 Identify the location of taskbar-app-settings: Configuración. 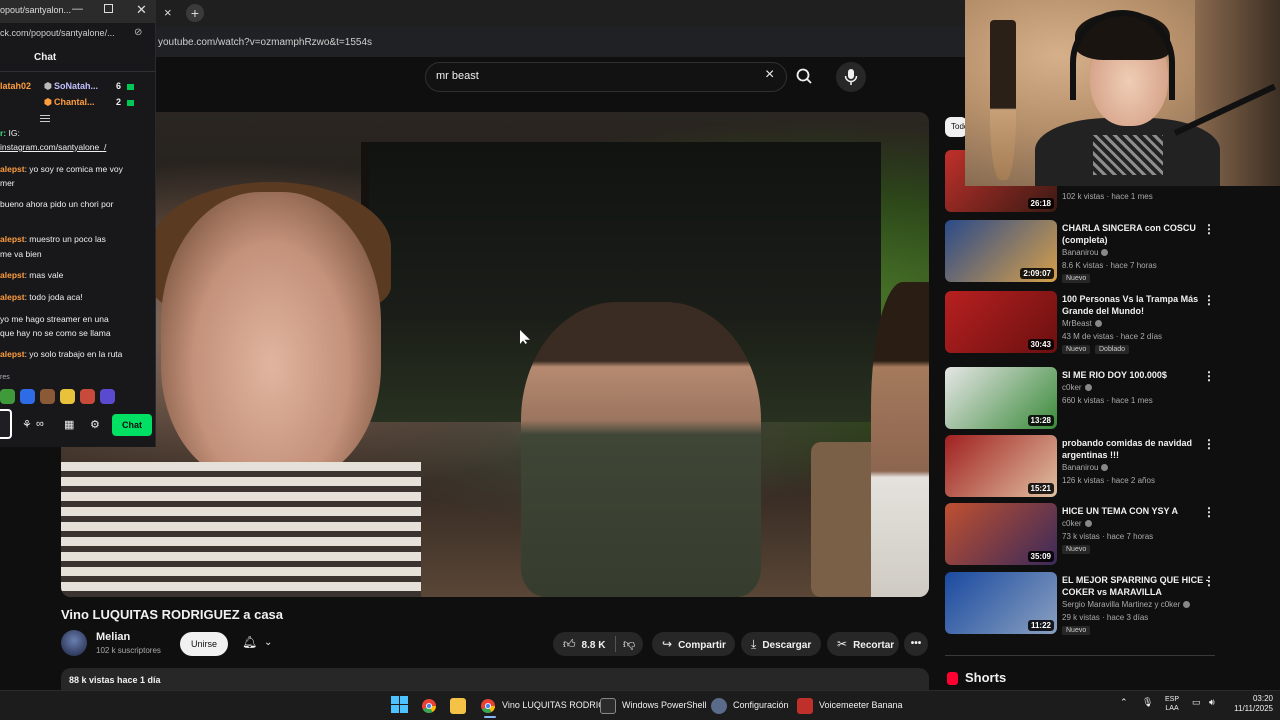
(750, 705).